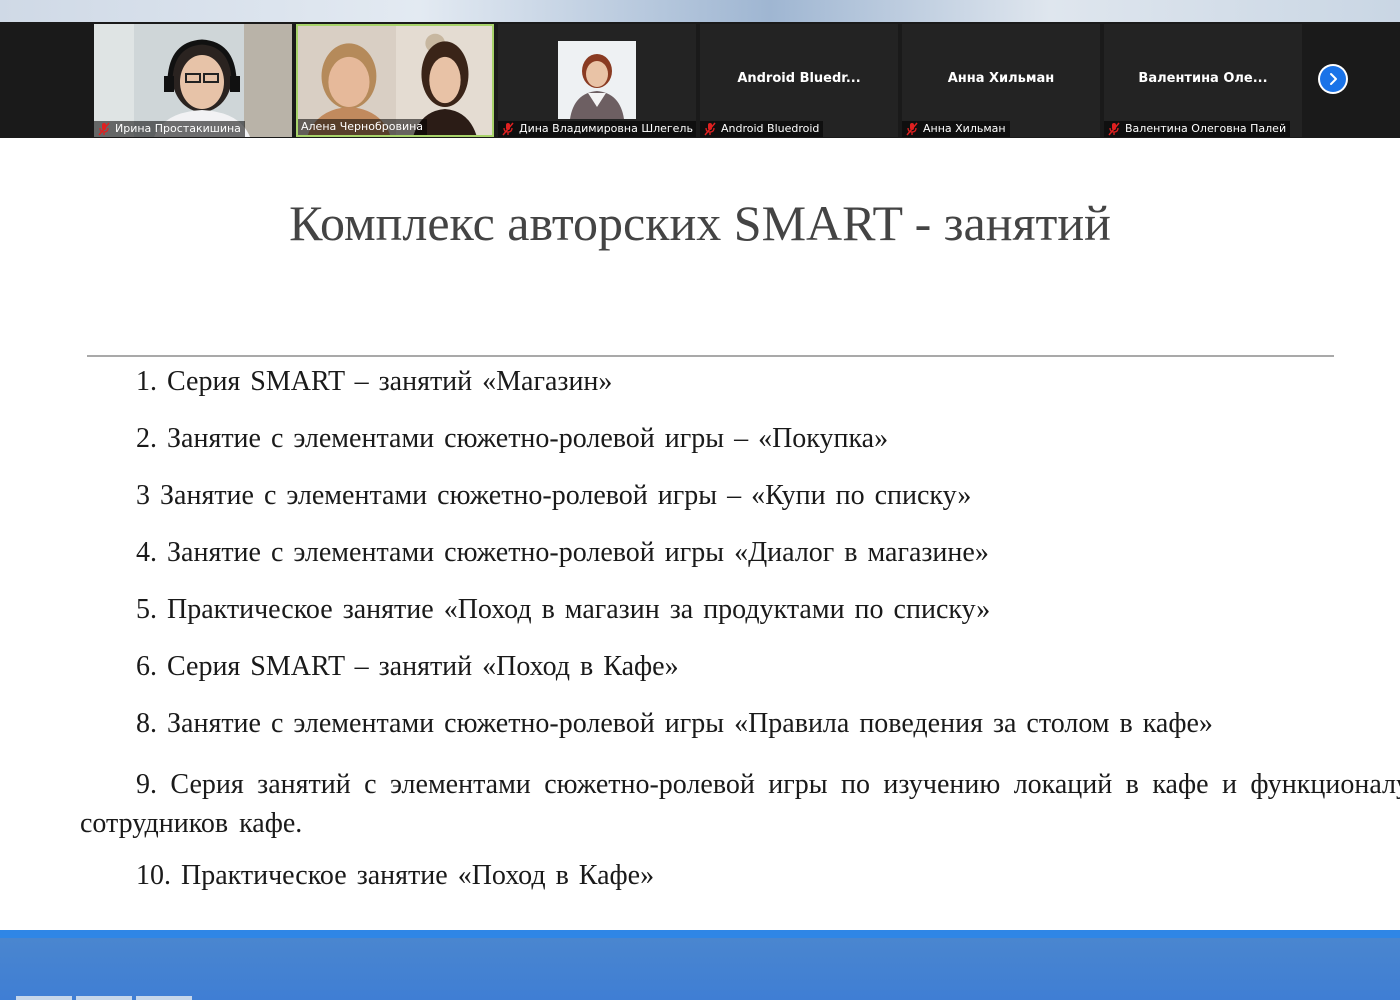 Image resolution: width=1400 pixels, height=1000 pixels. Describe the element at coordinates (700, 223) in the screenshot. I see `slide-title: Комплекс авторских SMART - занятий` at that location.